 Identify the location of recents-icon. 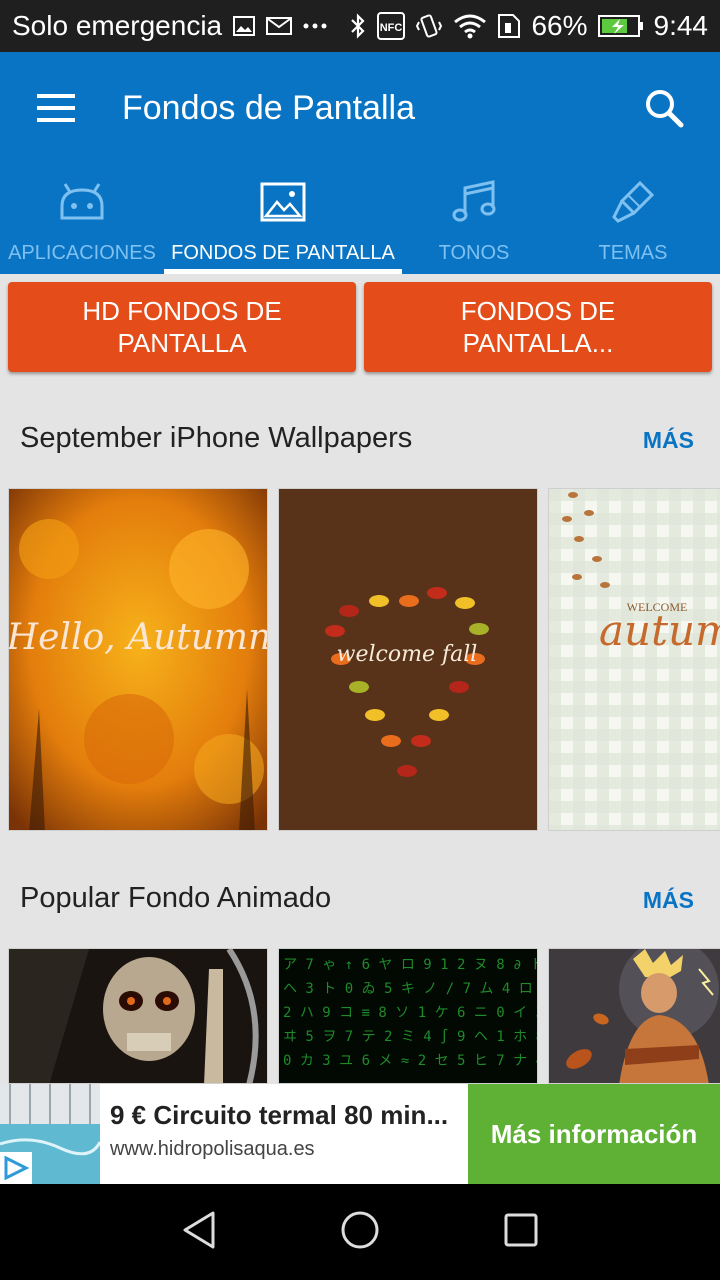
(521, 1232).